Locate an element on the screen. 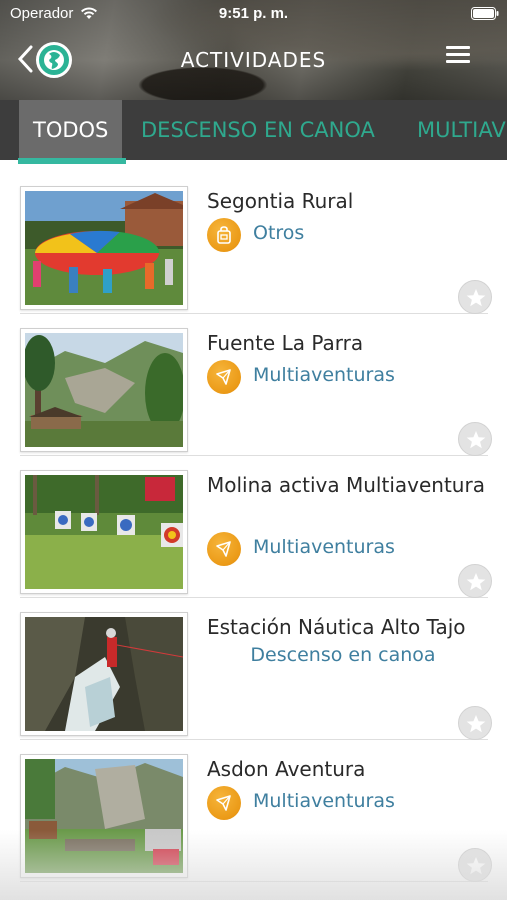 Image resolution: width=507 pixels, height=900 pixels. item-title: Segontia Rural is located at coordinates (280, 201).